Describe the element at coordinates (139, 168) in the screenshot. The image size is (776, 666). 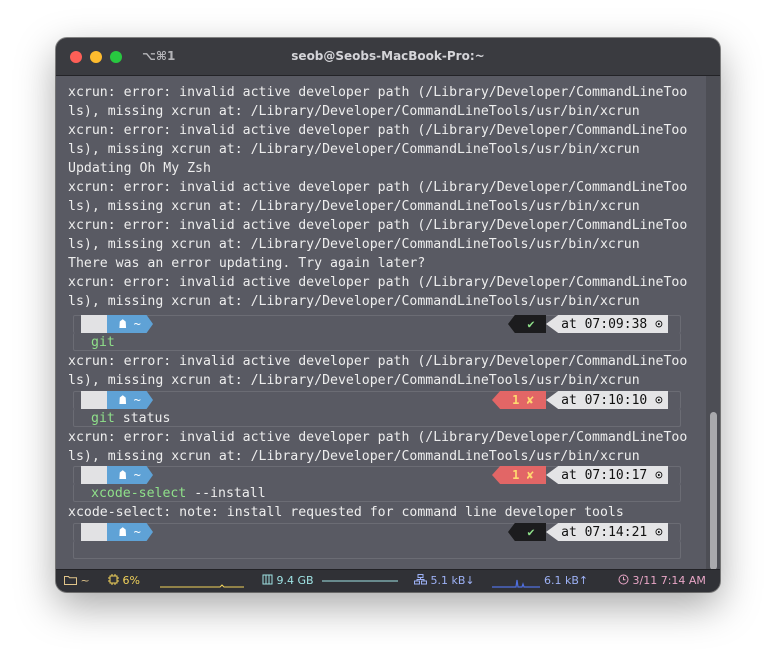
I see `updating-line: Updating Oh My Zsh` at that location.